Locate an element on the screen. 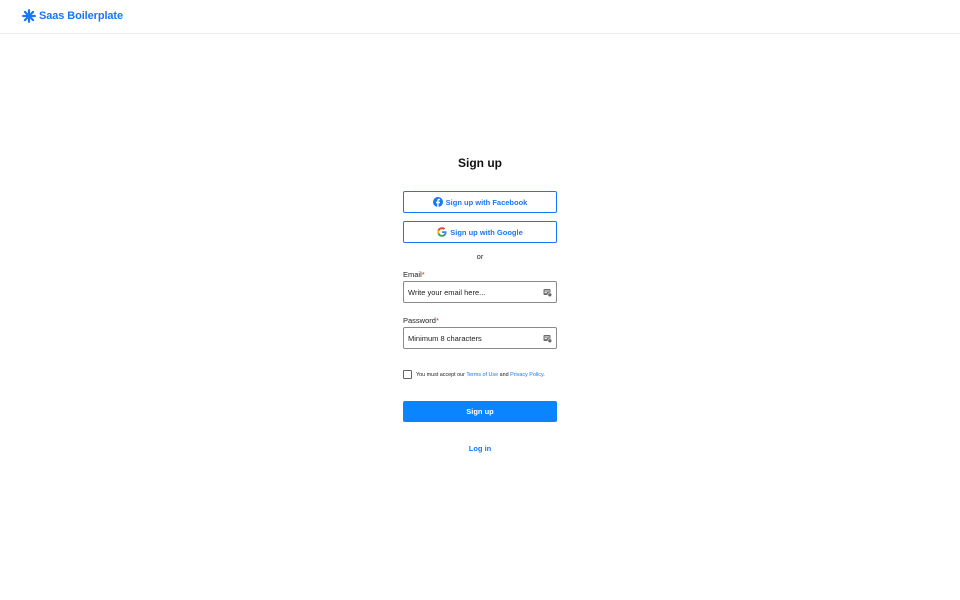 The image size is (960, 600). facebook-signup-button: Sign up with Facebook is located at coordinates (480, 202).